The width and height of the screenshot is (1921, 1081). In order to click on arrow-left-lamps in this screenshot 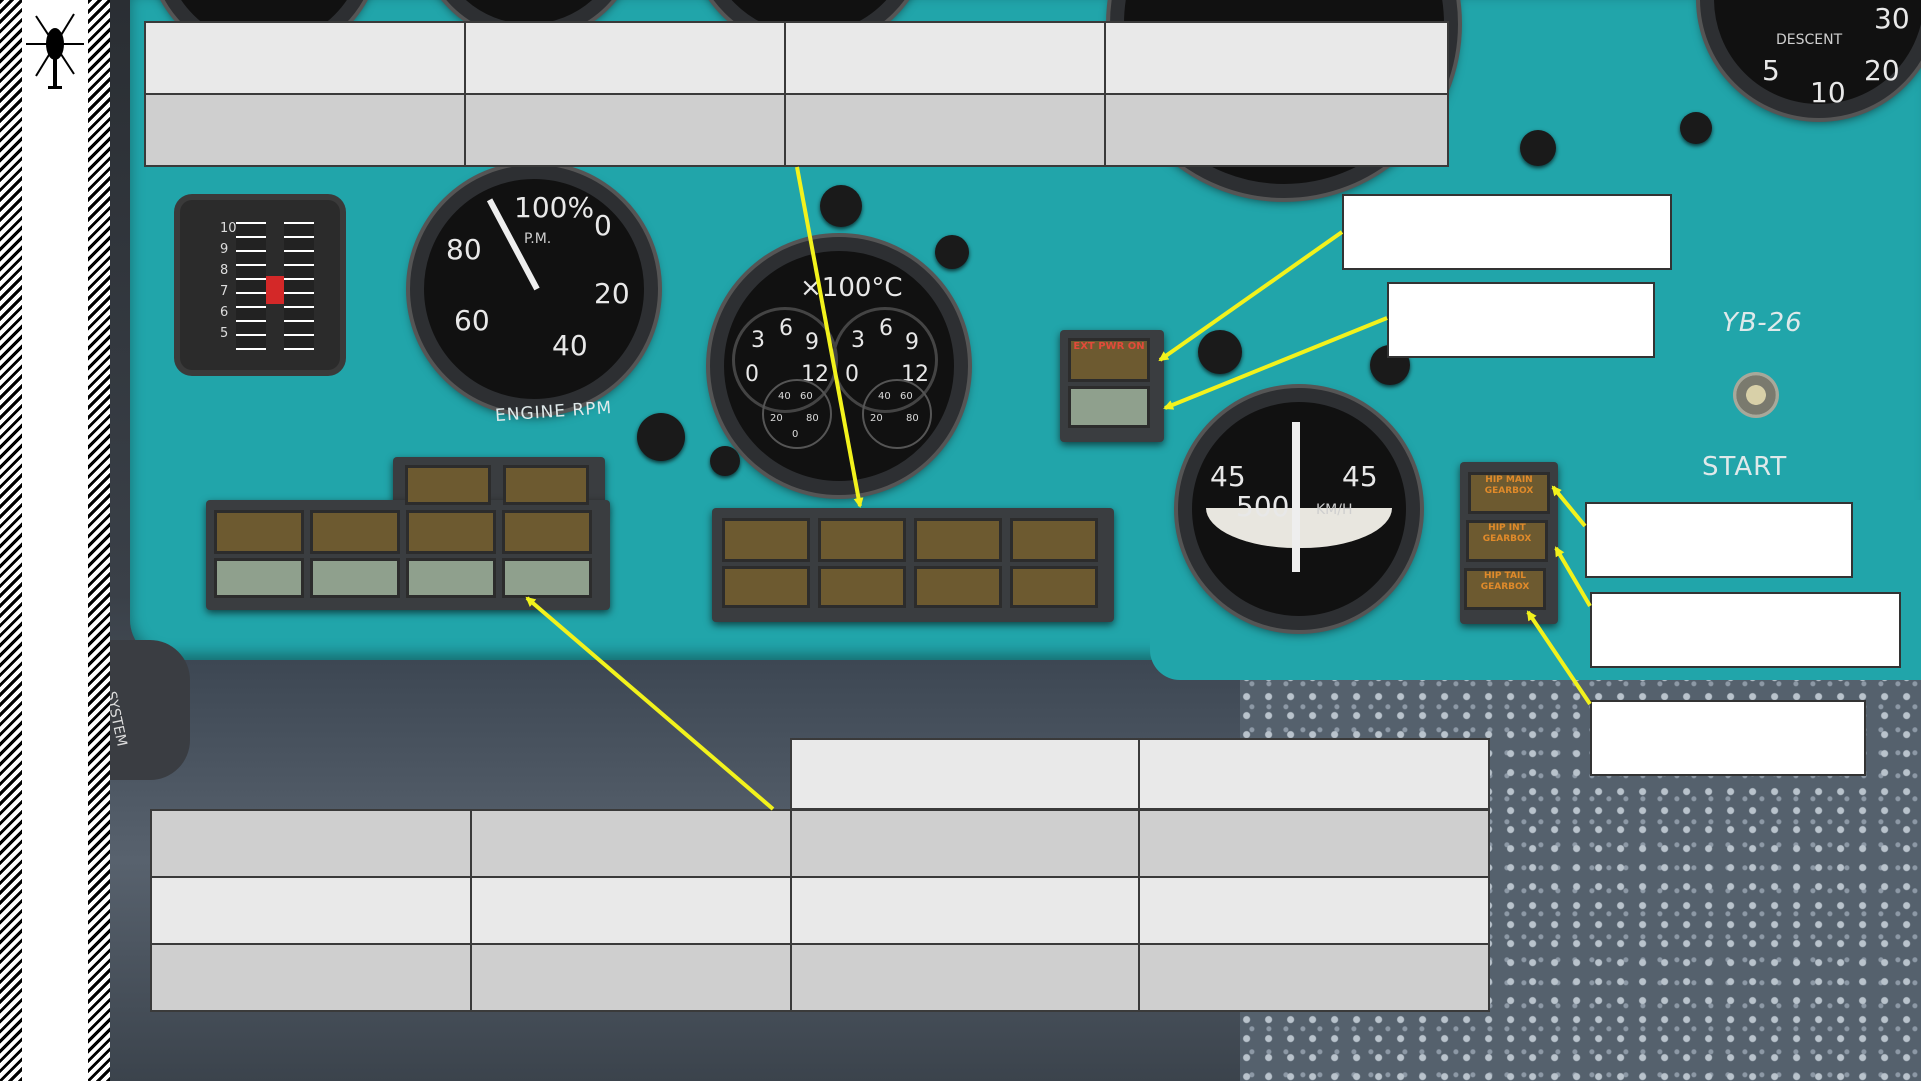, I will do `click(650, 703)`.